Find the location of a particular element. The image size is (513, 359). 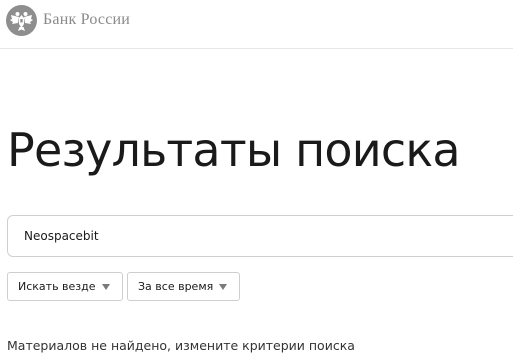

site-header: Банк России is located at coordinates (256, 24).